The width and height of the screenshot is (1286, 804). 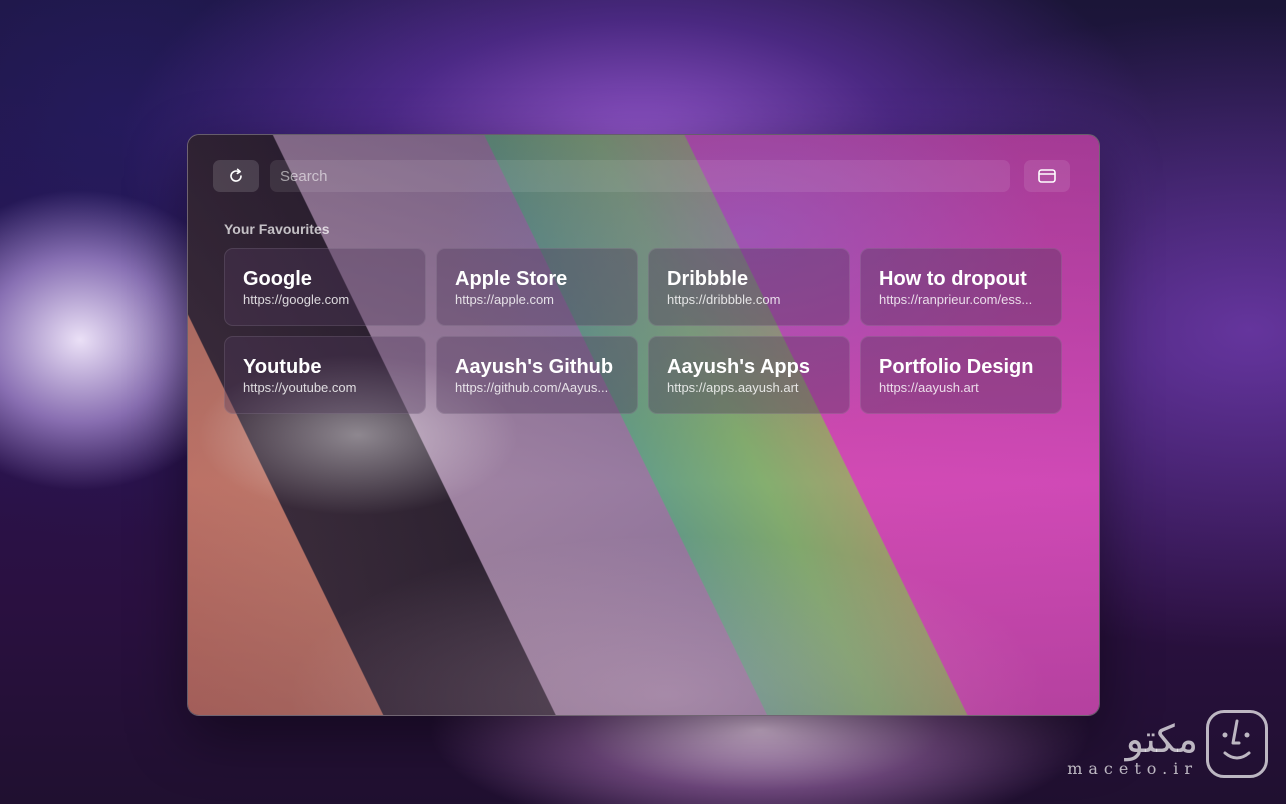 What do you see at coordinates (1237, 744) in the screenshot?
I see `watermark-logo-icon` at bounding box center [1237, 744].